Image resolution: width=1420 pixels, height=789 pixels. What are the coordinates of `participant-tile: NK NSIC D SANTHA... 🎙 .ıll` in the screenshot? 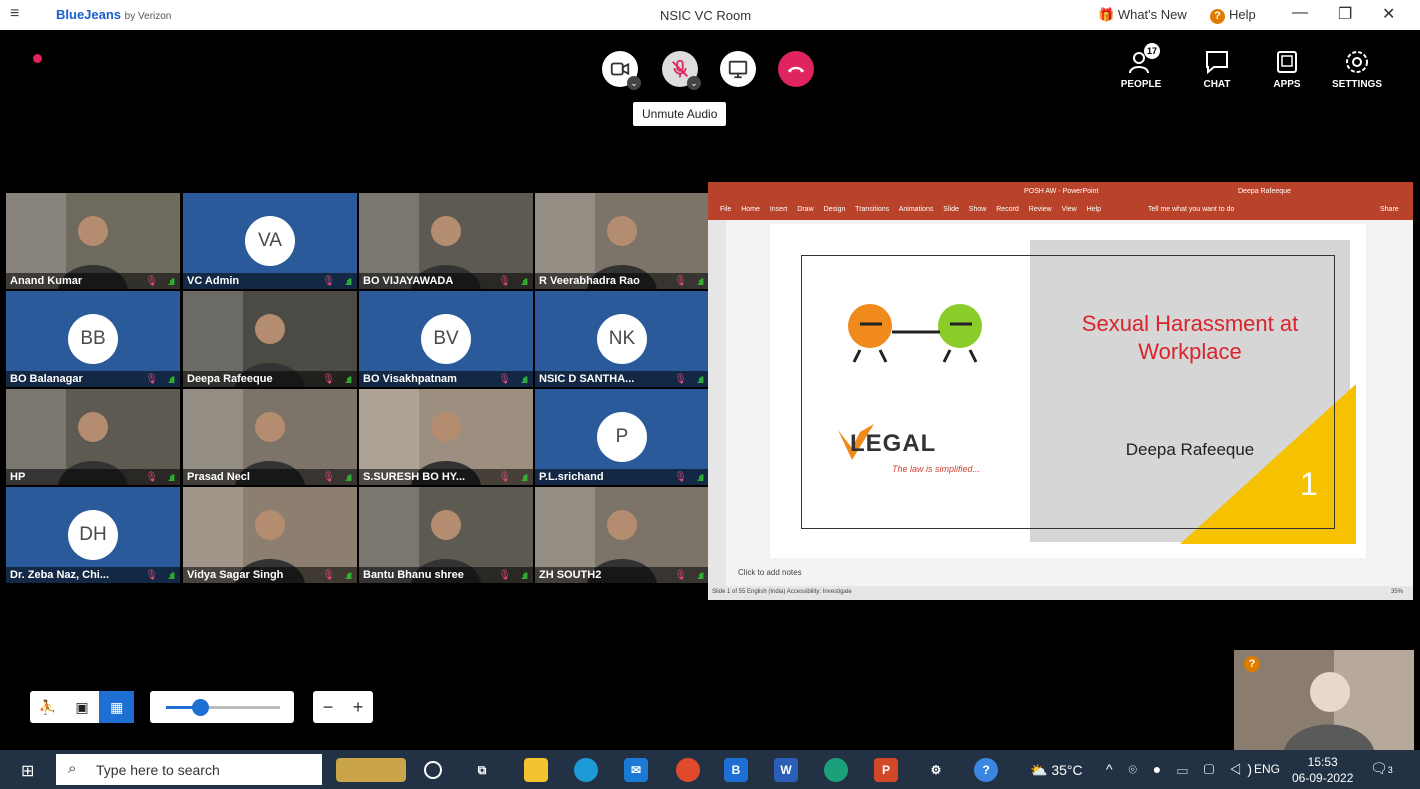 It's located at (622, 339).